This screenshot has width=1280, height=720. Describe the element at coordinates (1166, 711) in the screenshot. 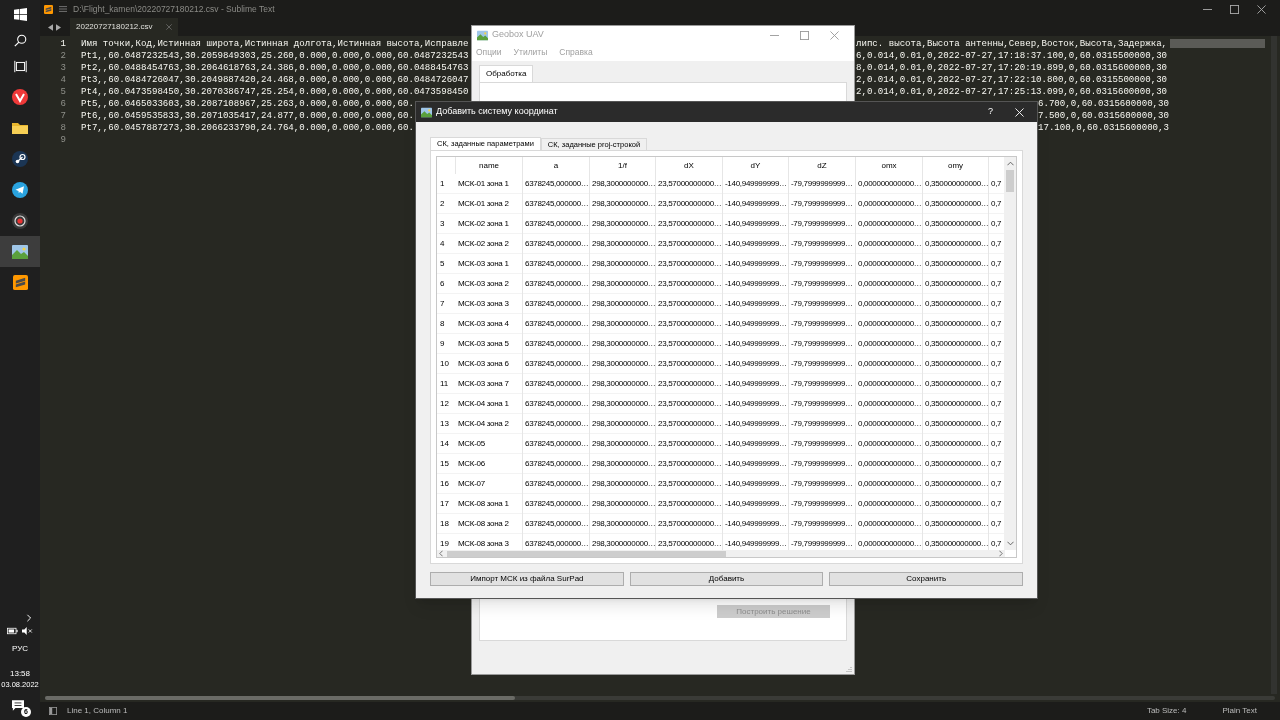

I see `tab-size-selector: Tab Size: 4` at that location.